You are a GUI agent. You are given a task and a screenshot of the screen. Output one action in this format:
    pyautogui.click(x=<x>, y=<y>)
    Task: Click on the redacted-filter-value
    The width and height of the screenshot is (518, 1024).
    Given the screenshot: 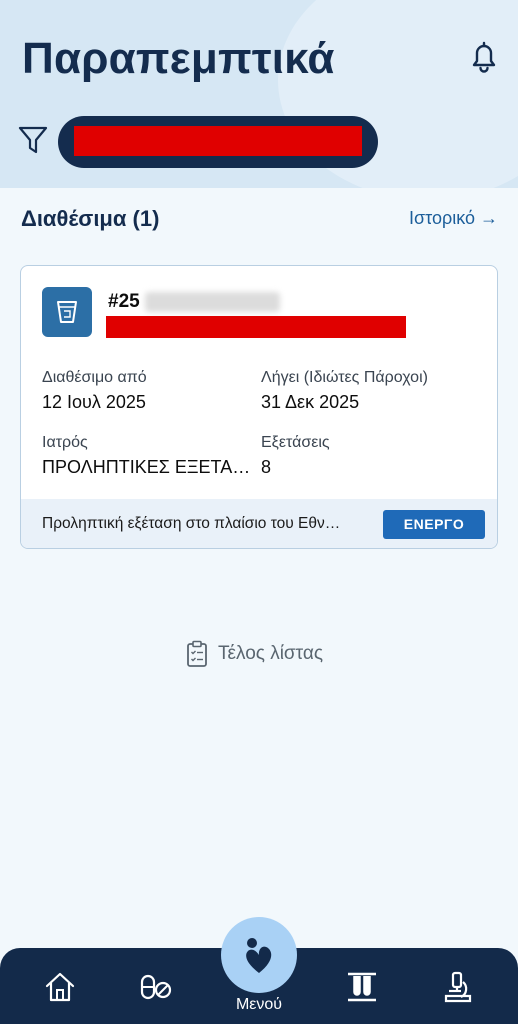 What is the action you would take?
    pyautogui.click(x=218, y=141)
    